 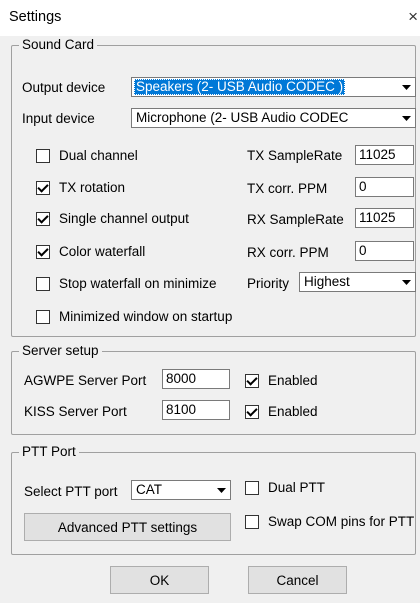 What do you see at coordinates (288, 252) in the screenshot?
I see `rx-corr-ppm-label: RX corr. PPM` at bounding box center [288, 252].